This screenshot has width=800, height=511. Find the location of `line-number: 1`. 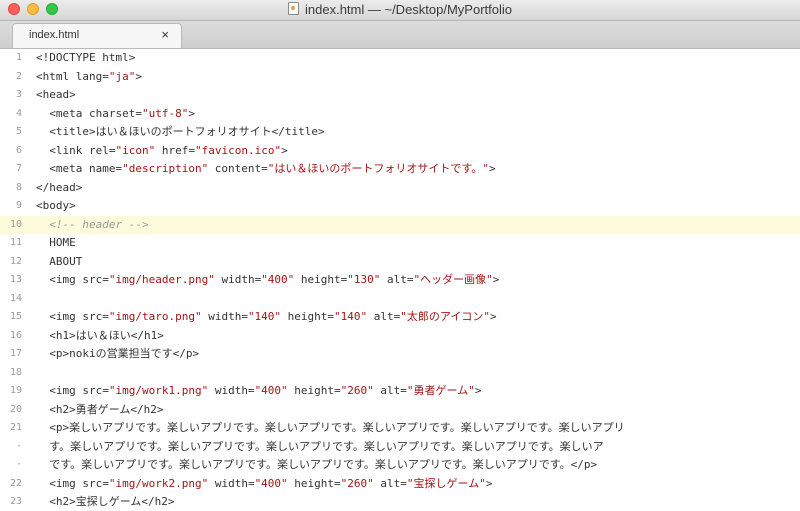

line-number: 1 is located at coordinates (18, 57).